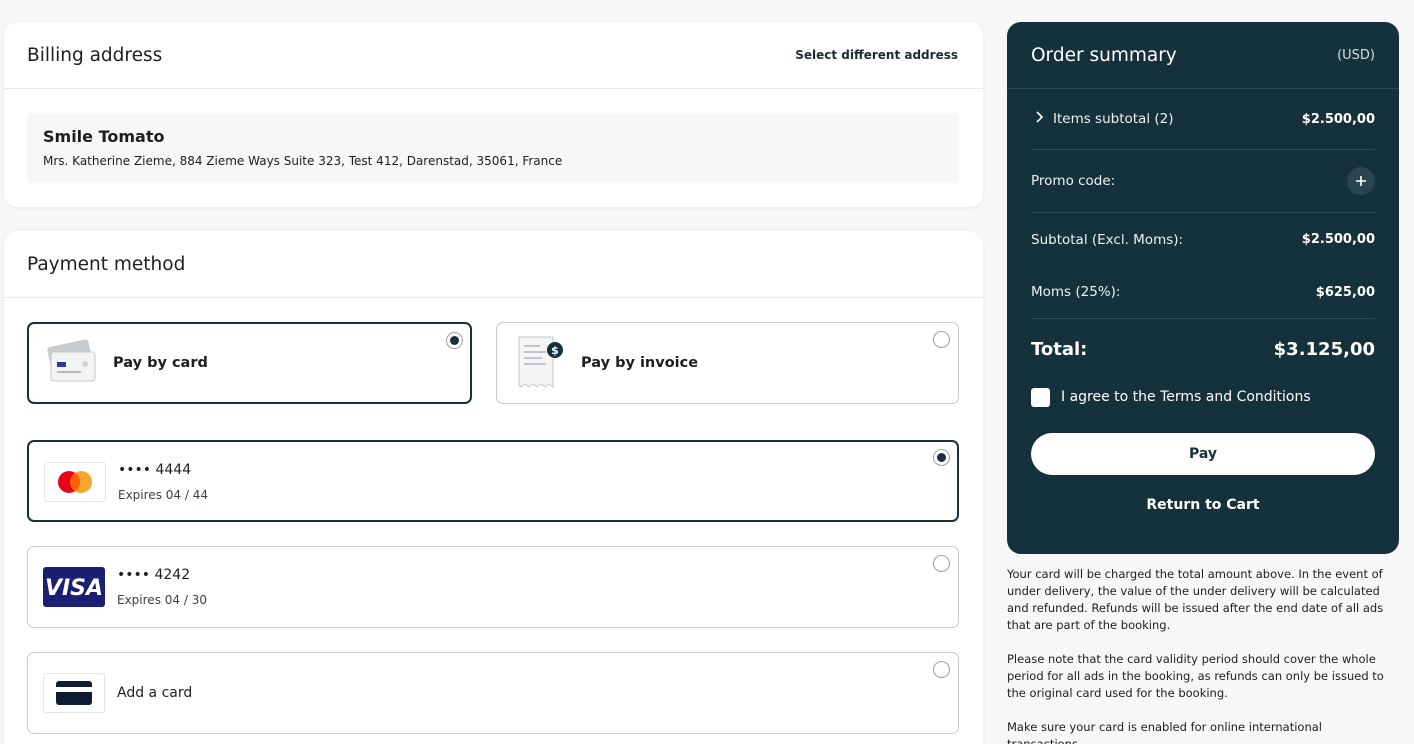 The image size is (1414, 744). Describe the element at coordinates (1345, 292) in the screenshot. I see `tax-value: $625,00` at that location.